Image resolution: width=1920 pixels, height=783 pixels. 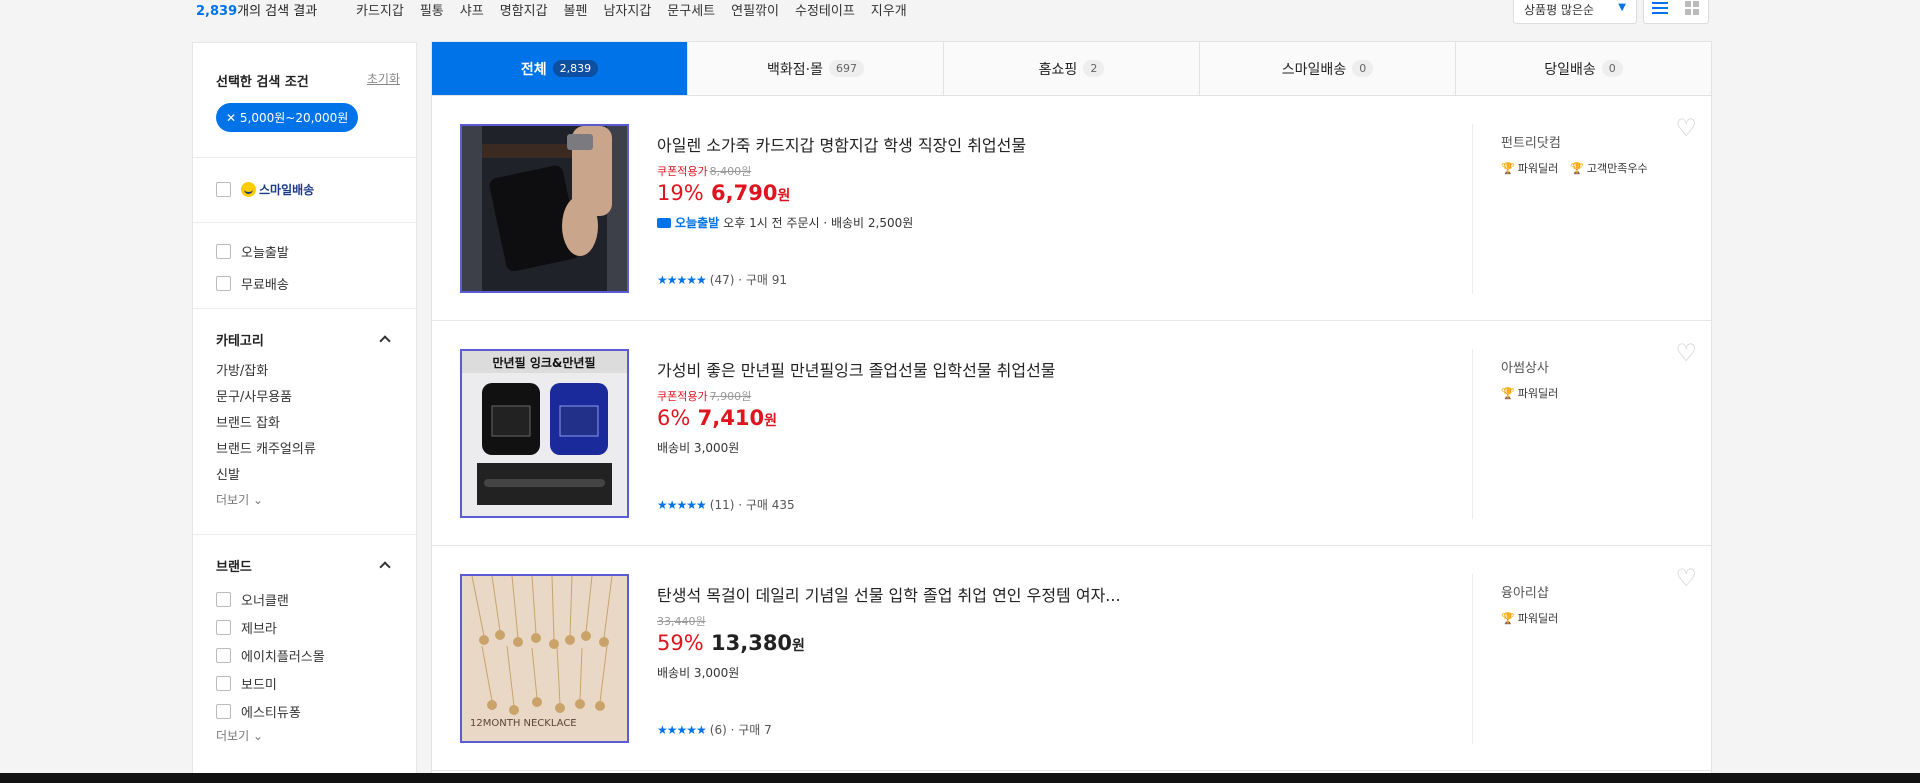 I want to click on fountain-pen-ink-image: 만년필 잉크&만년필, so click(x=544, y=433).